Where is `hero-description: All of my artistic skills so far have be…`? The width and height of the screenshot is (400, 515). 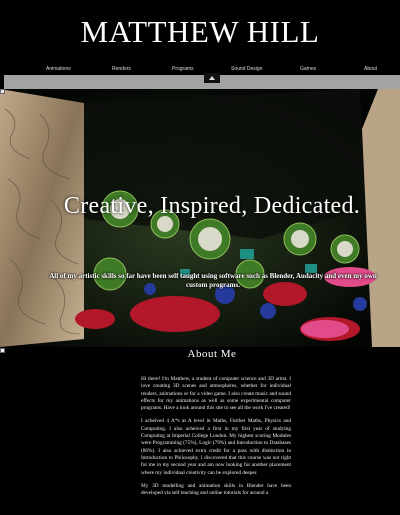 hero-description: All of my artistic skills so far have be… is located at coordinates (213, 280).